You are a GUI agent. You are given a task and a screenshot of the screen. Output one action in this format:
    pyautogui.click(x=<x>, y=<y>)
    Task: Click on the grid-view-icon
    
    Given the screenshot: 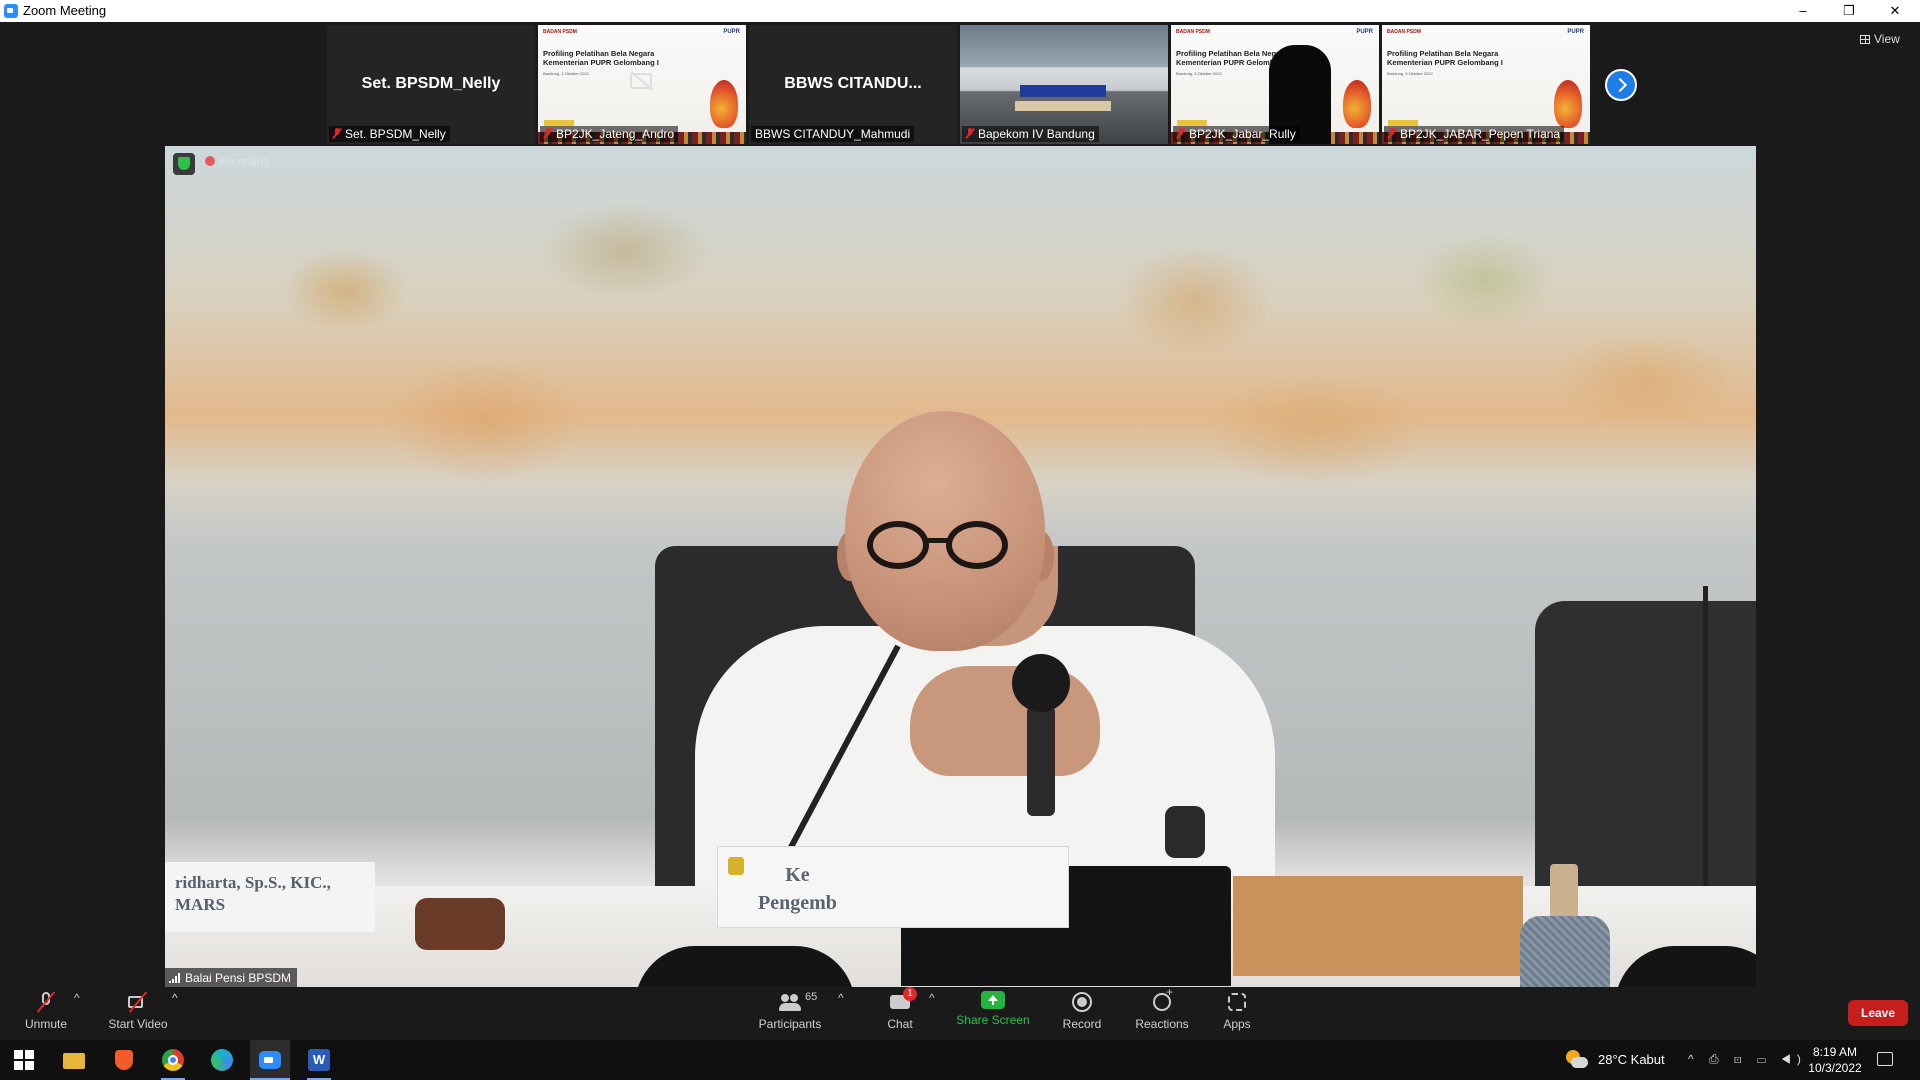 What is the action you would take?
    pyautogui.click(x=1865, y=39)
    